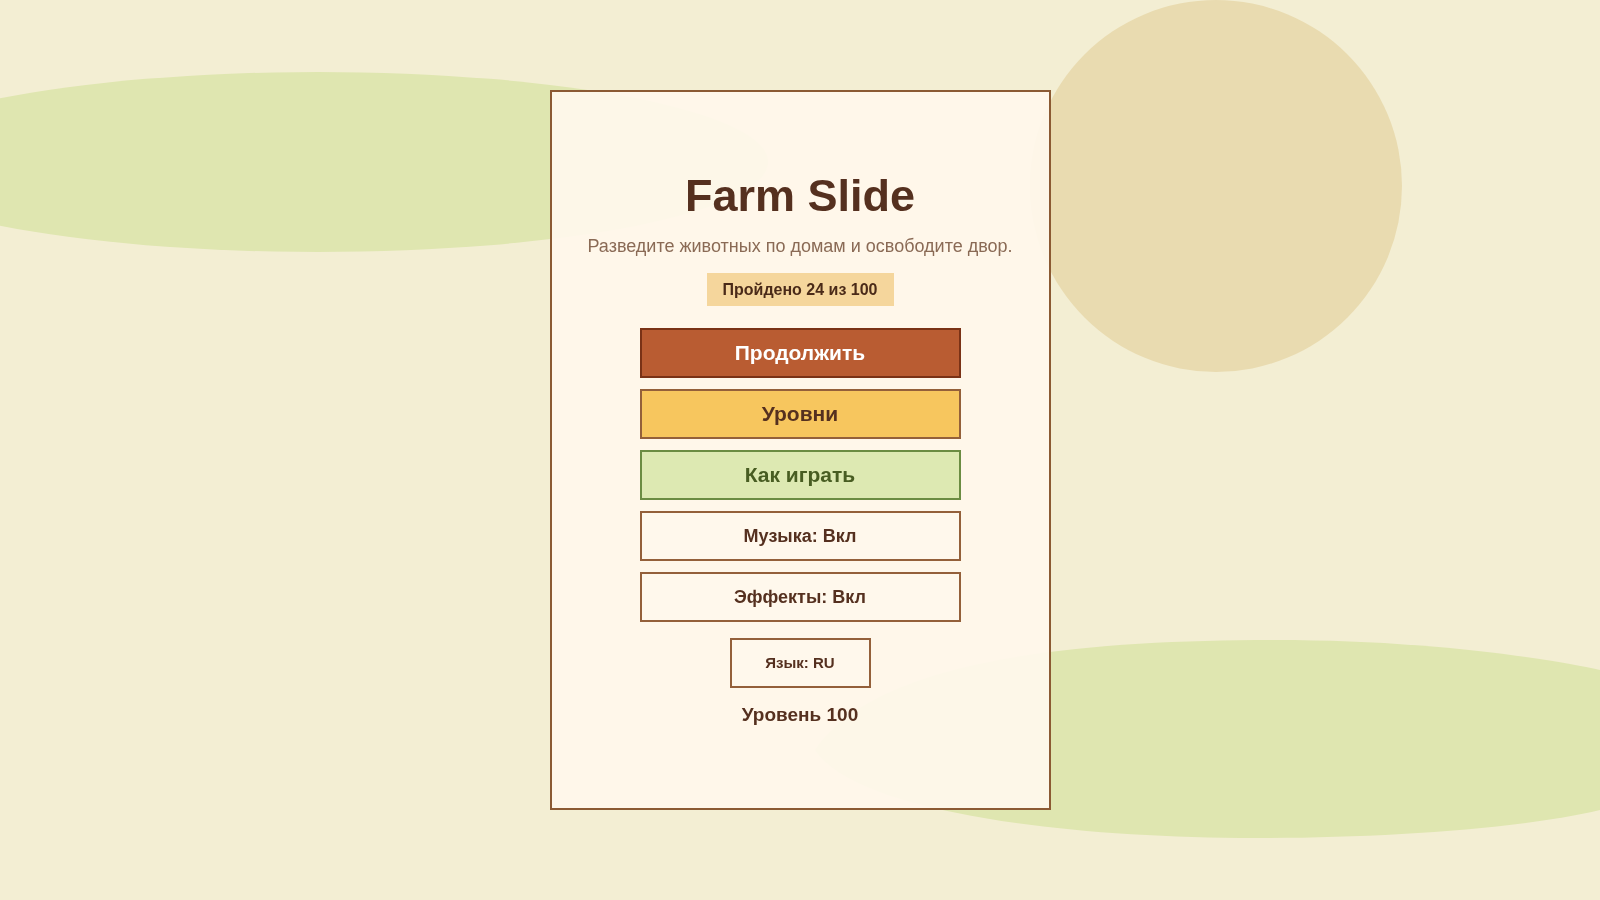 Image resolution: width=1600 pixels, height=900 pixels. What do you see at coordinates (800, 289) in the screenshot?
I see `progress-badge: Пройдено 24 из 100` at bounding box center [800, 289].